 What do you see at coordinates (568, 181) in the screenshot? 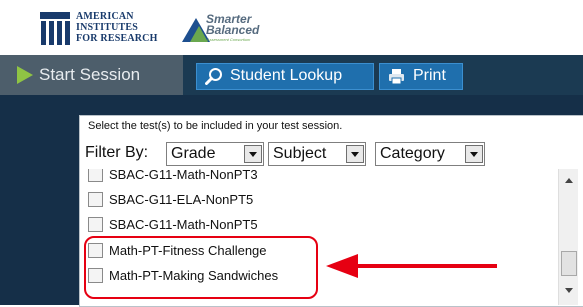
I see `scroll-up-icon` at bounding box center [568, 181].